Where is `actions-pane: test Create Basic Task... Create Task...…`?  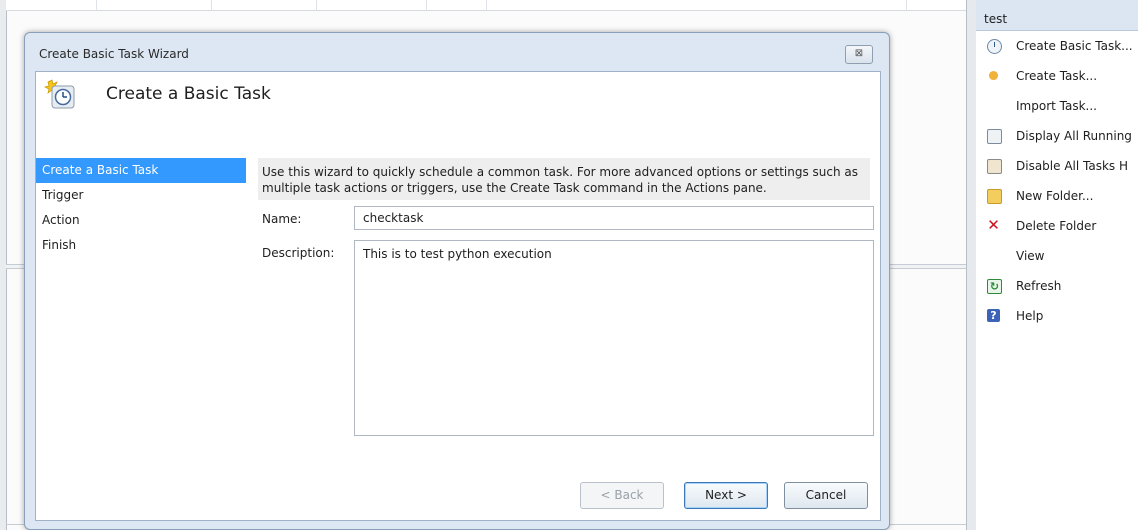
actions-pane: test Create Basic Task... Create Task...… is located at coordinates (1057, 265).